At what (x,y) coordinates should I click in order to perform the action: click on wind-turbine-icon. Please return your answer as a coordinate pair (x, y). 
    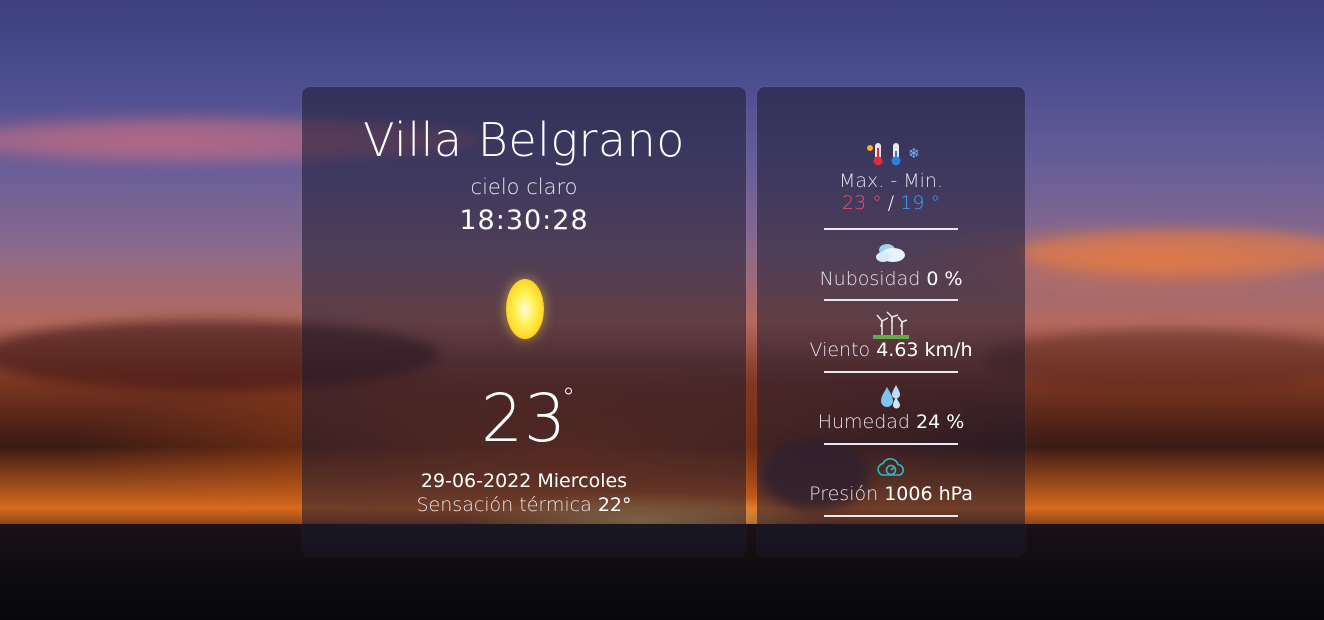
    Looking at the image, I should click on (891, 325).